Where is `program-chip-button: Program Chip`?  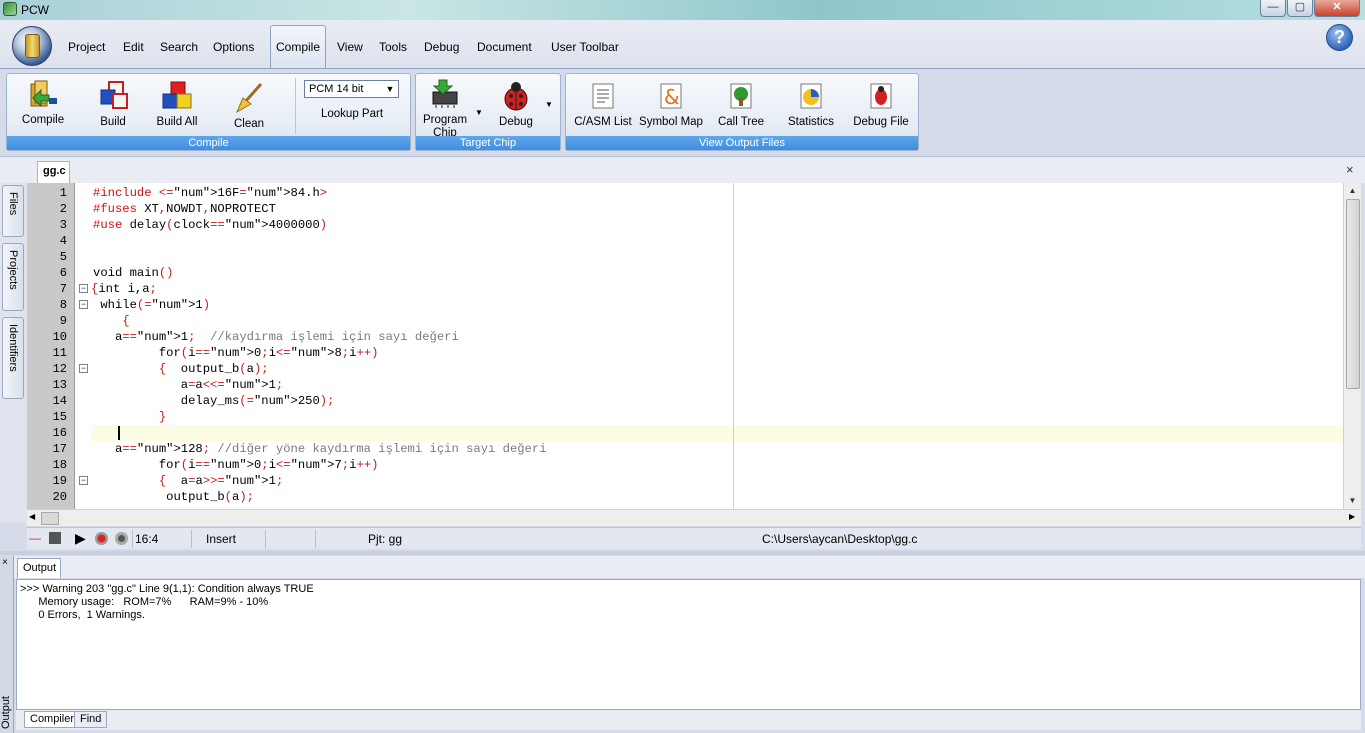
program-chip-button: Program Chip is located at coordinates (445, 109).